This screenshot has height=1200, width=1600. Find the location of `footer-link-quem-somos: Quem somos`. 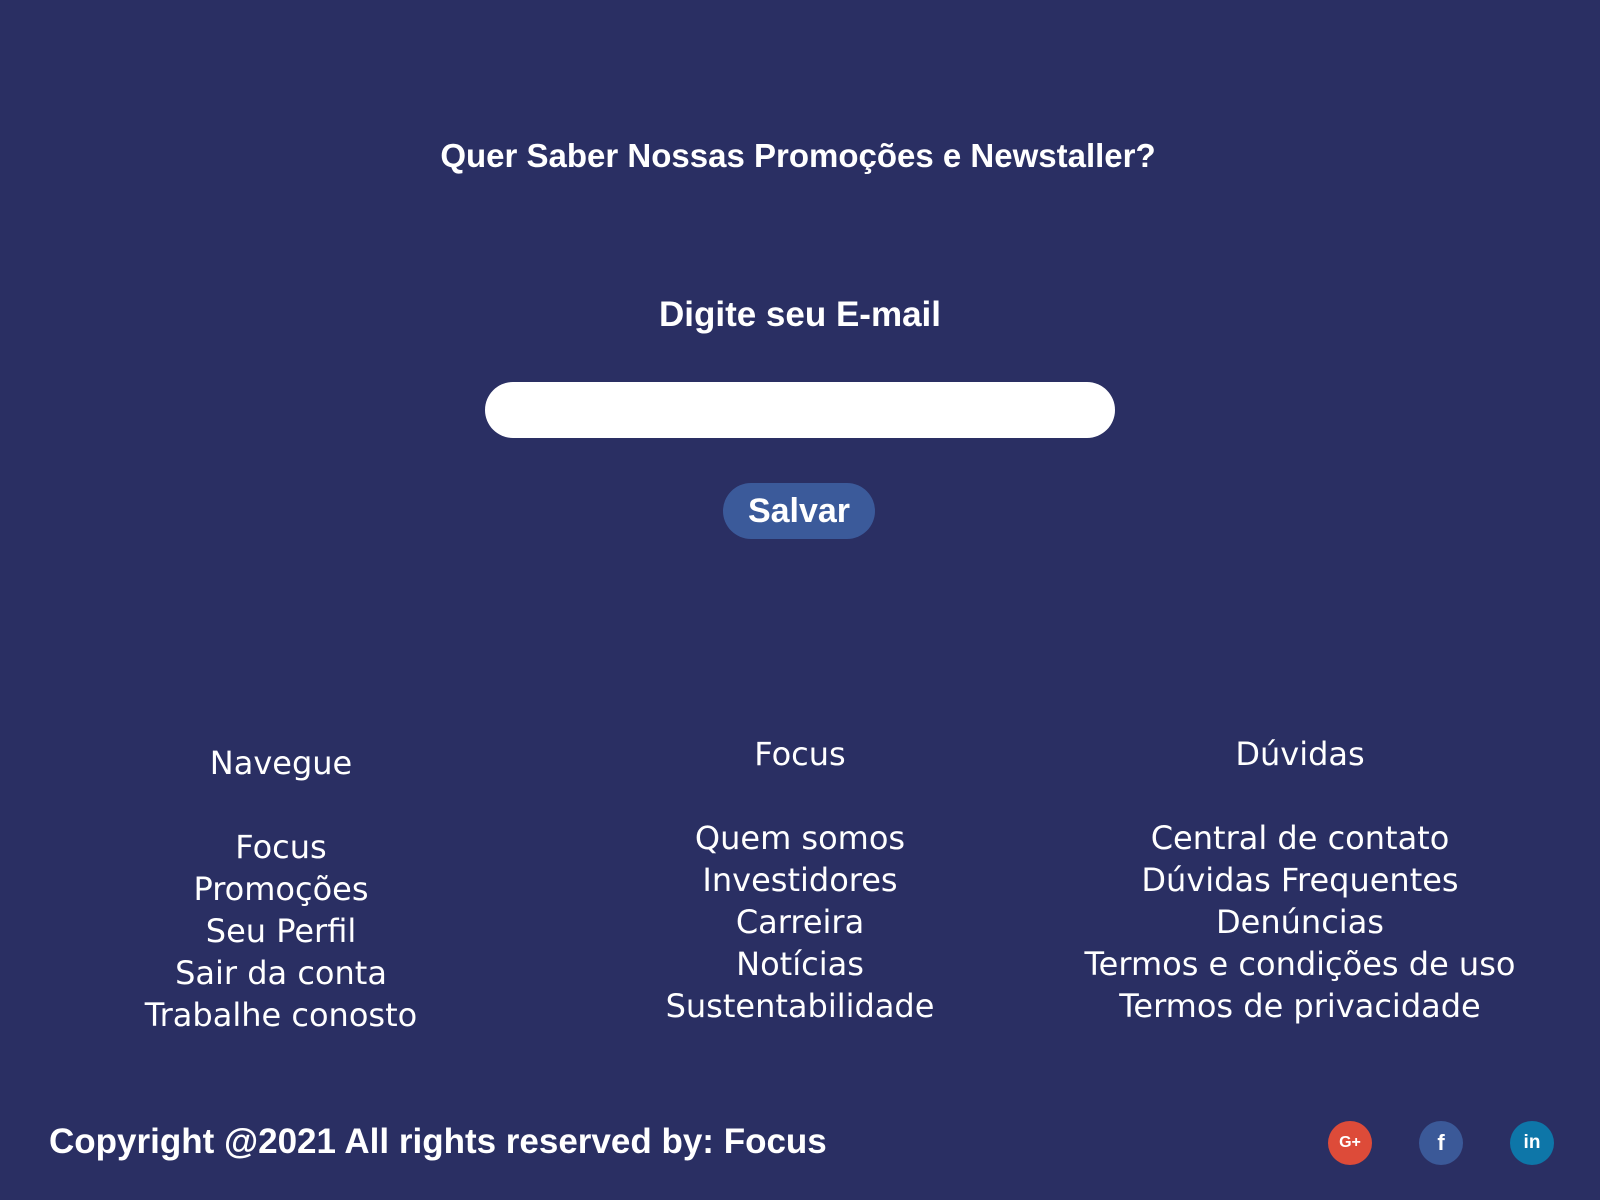

footer-link-quem-somos: Quem somos is located at coordinates (800, 838).